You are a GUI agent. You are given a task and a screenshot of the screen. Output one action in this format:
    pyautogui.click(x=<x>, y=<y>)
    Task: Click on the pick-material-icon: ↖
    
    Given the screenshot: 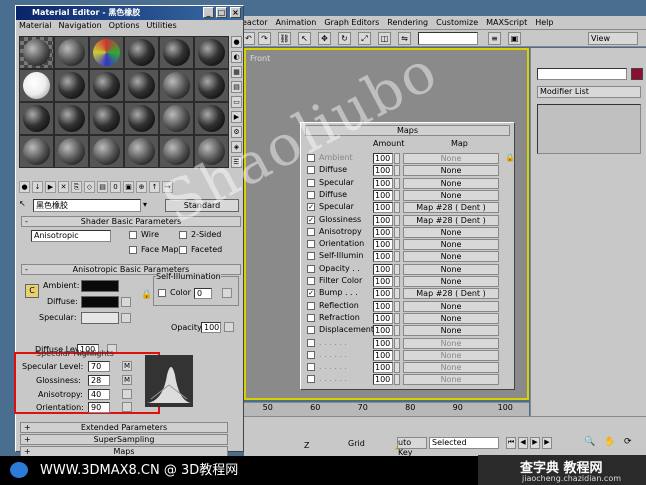 What is the action you would take?
    pyautogui.click(x=22, y=203)
    